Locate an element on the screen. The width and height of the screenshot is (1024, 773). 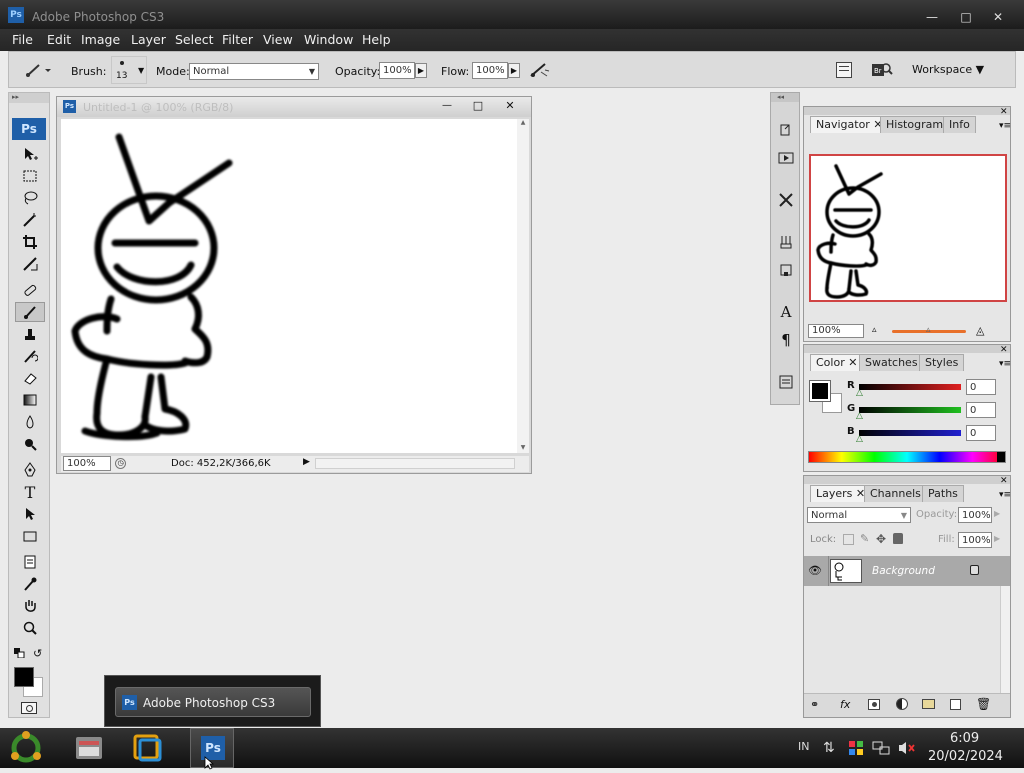
menu-select: Select is located at coordinates (194, 40).